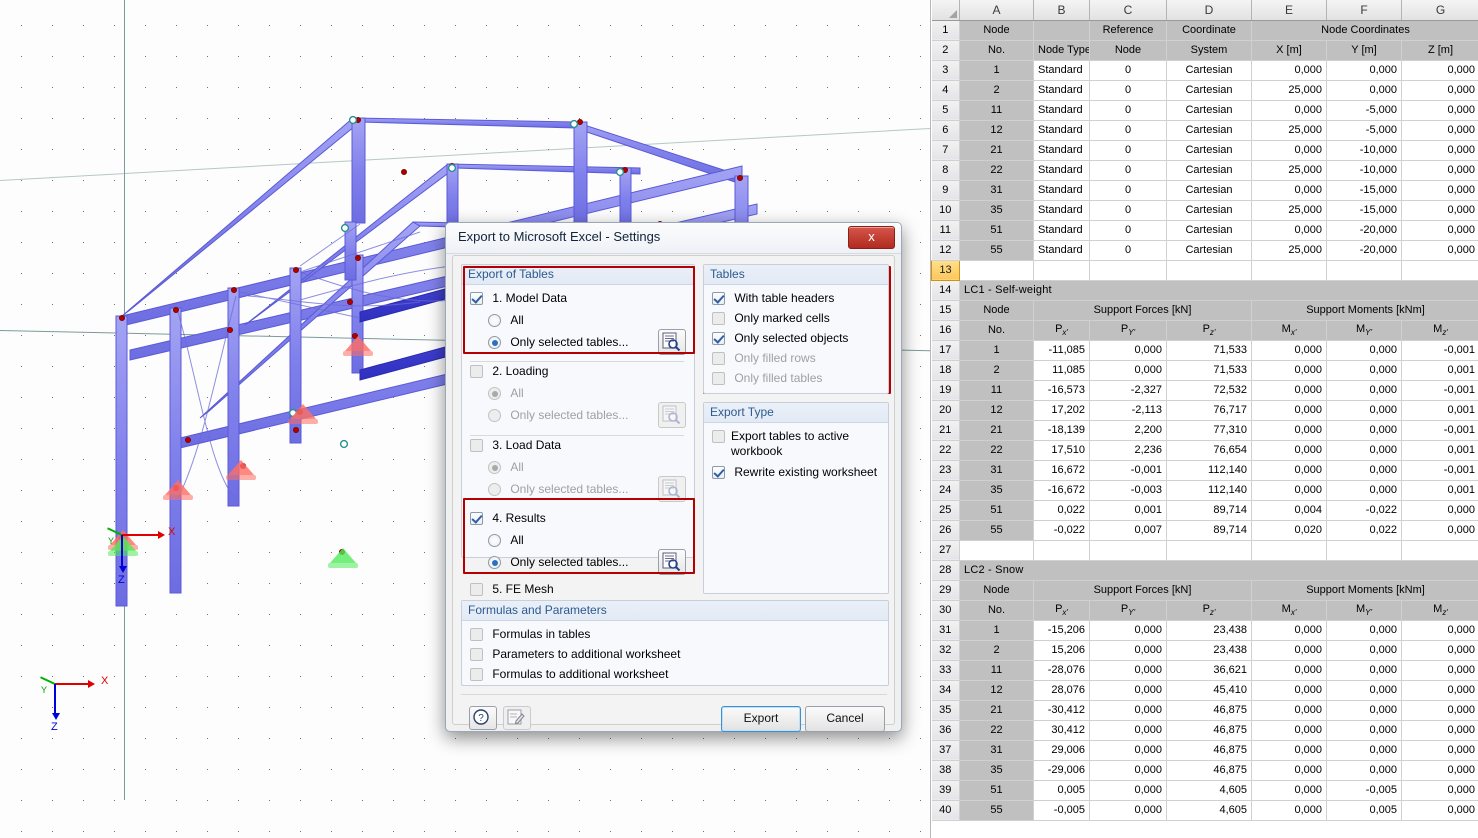 The width and height of the screenshot is (1478, 838). I want to click on table-cell: 2,200, so click(1128, 430).